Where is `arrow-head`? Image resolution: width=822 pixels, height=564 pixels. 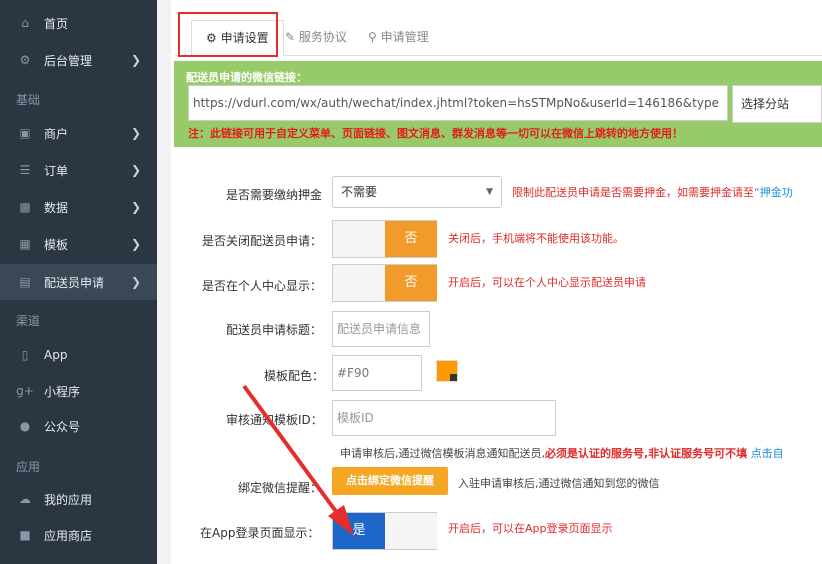 arrow-head is located at coordinates (341, 520).